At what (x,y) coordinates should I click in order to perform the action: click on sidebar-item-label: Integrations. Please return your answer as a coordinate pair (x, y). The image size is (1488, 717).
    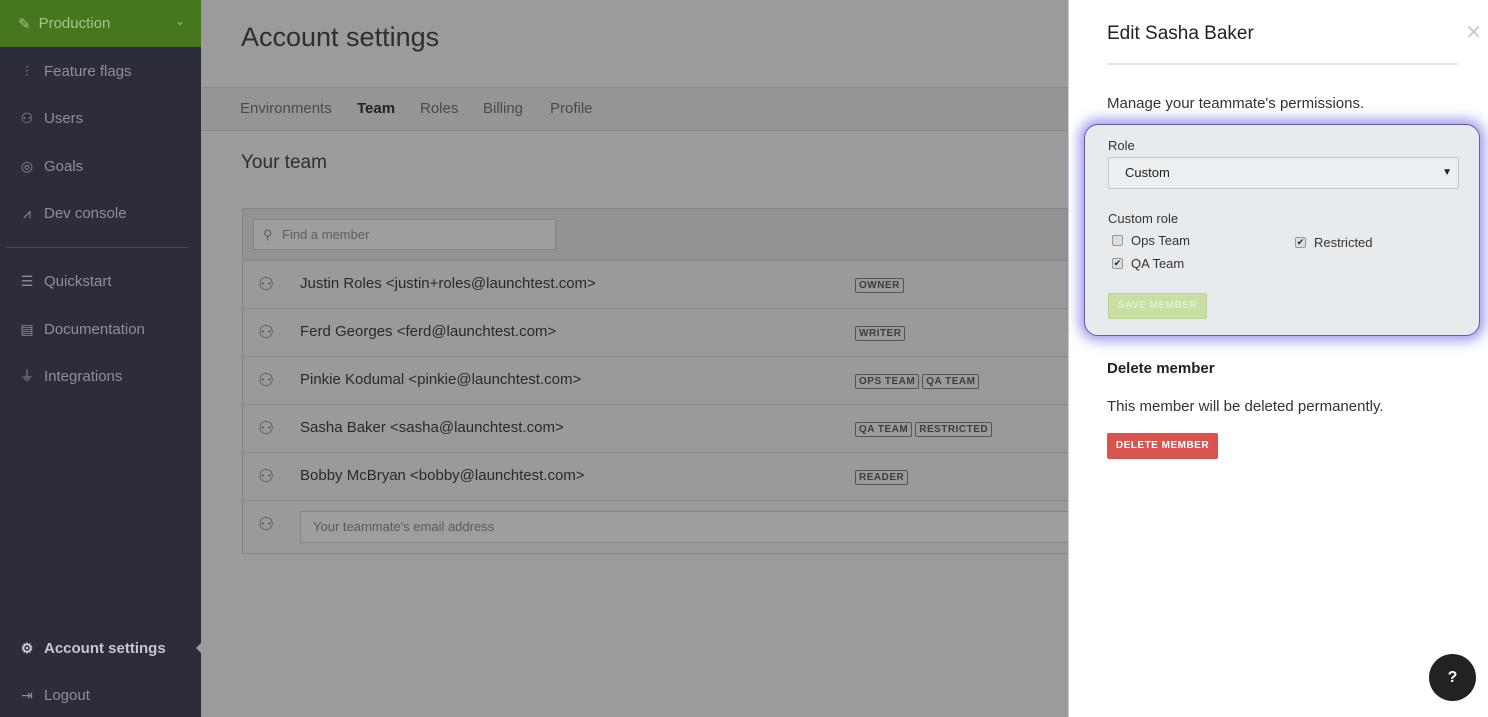
    Looking at the image, I should click on (83, 376).